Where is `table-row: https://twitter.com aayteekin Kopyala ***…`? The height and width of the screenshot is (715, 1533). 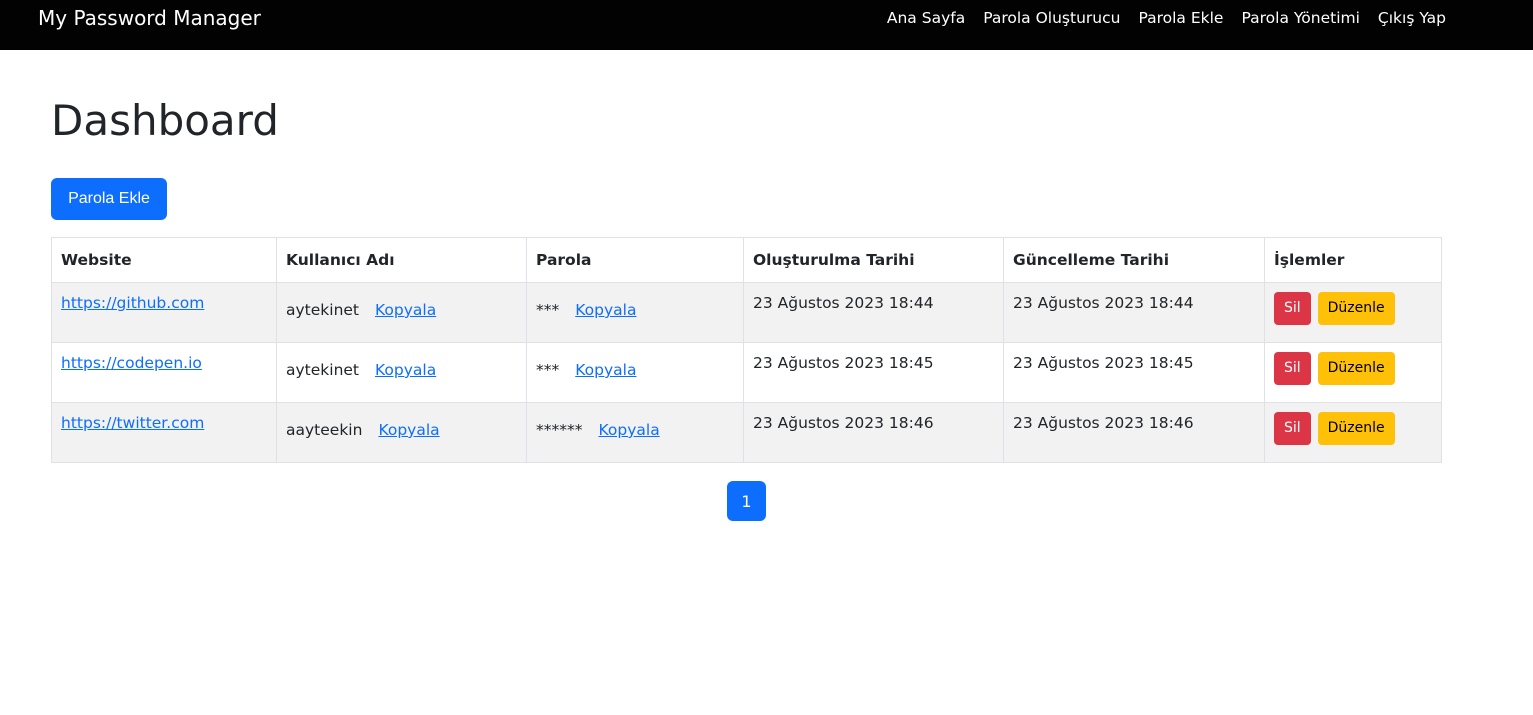 table-row: https://twitter.com aayteekin Kopyala ***… is located at coordinates (746, 432).